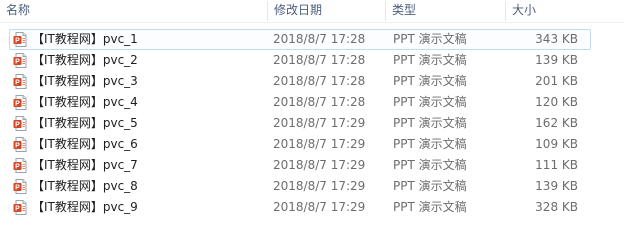 The height and width of the screenshot is (243, 624). What do you see at coordinates (134, 11) in the screenshot?
I see `column-header-name: 名称` at bounding box center [134, 11].